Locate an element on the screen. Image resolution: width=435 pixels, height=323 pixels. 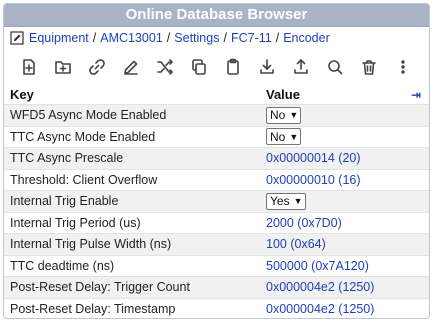
row-key: TTC Async Mode Enabled is located at coordinates (132, 136).